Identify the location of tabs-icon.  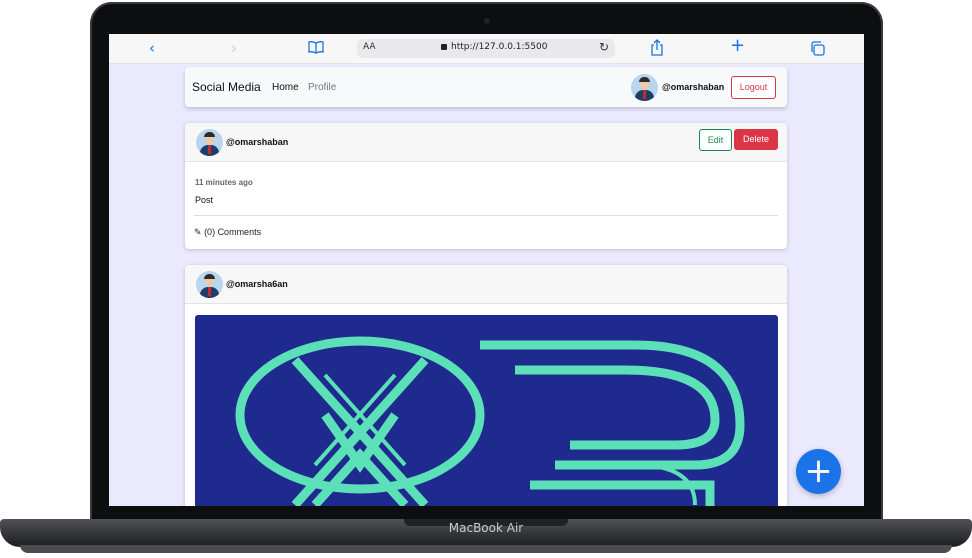
(817, 50).